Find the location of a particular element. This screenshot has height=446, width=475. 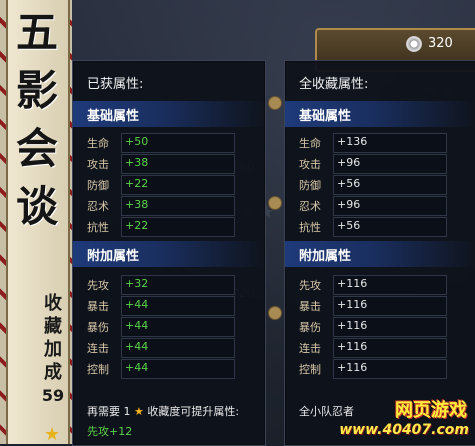

panel-title: 全收藏属性: is located at coordinates (334, 84).